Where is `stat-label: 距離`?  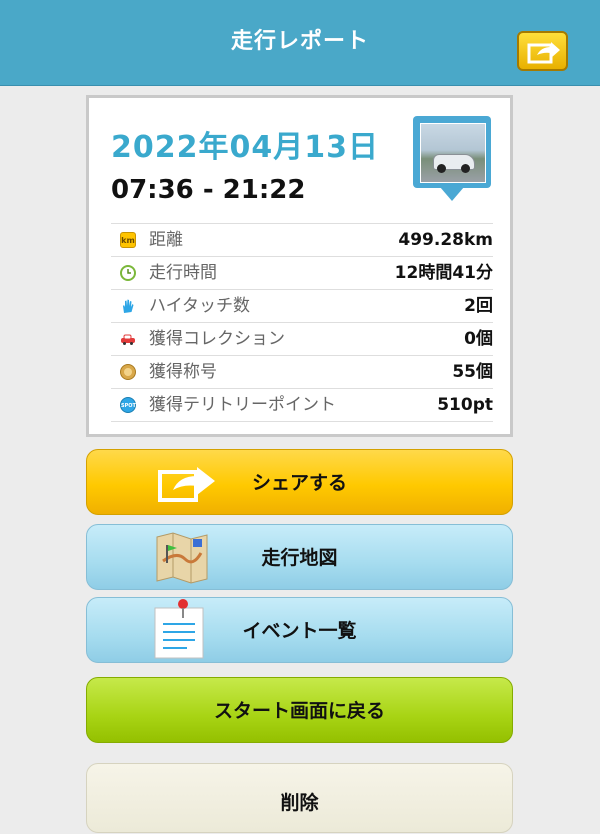 stat-label: 距離 is located at coordinates (166, 240).